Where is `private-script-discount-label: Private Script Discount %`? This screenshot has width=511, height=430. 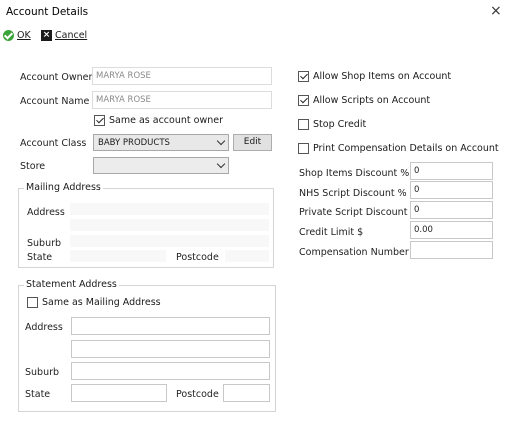 private-script-discount-label: Private Script Discount % is located at coordinates (359, 212).